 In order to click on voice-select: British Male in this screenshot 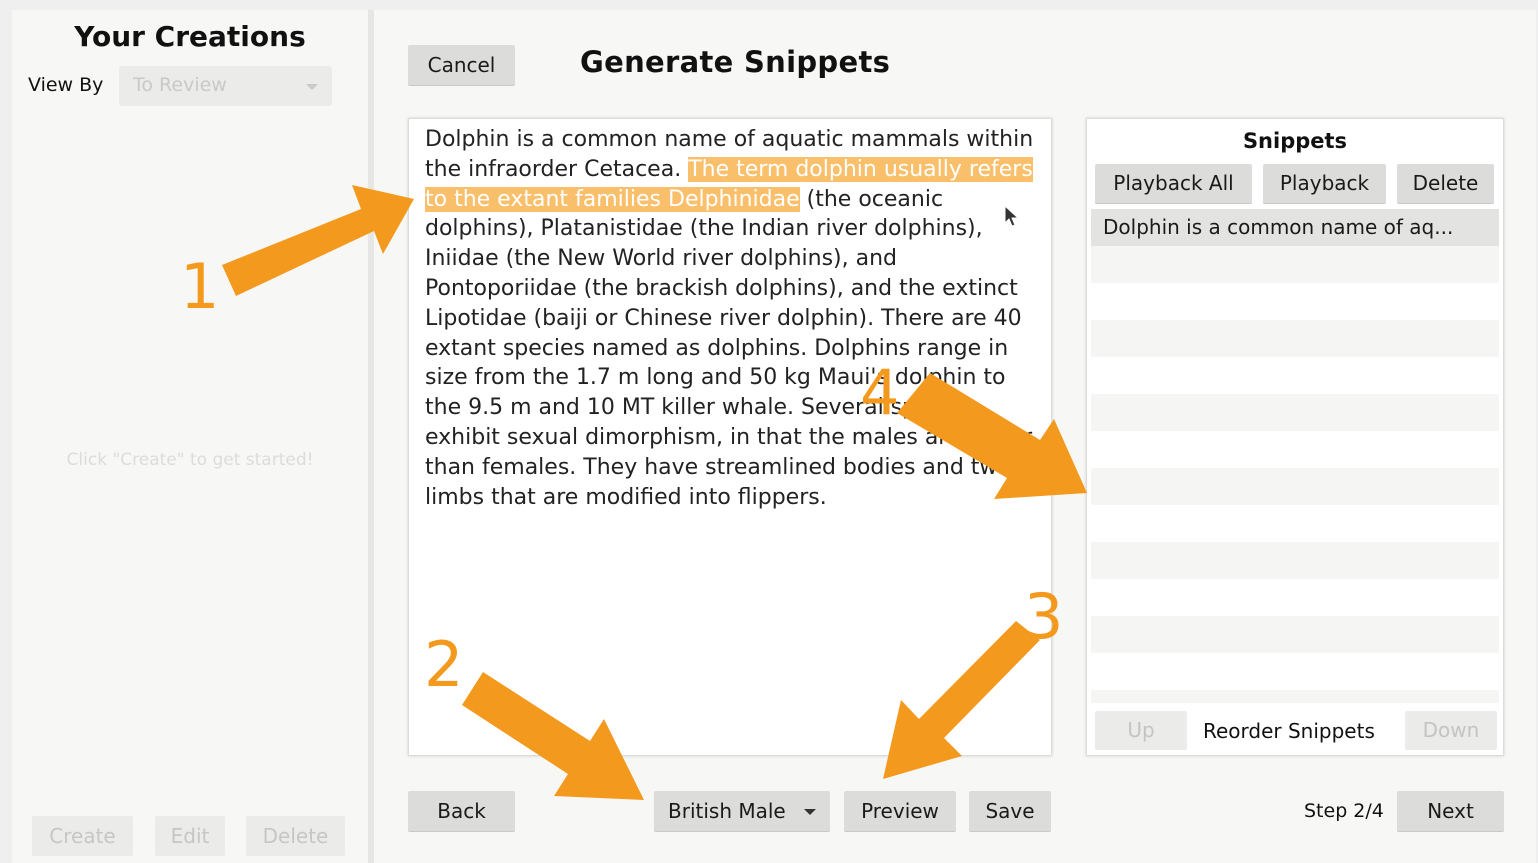, I will do `click(742, 811)`.